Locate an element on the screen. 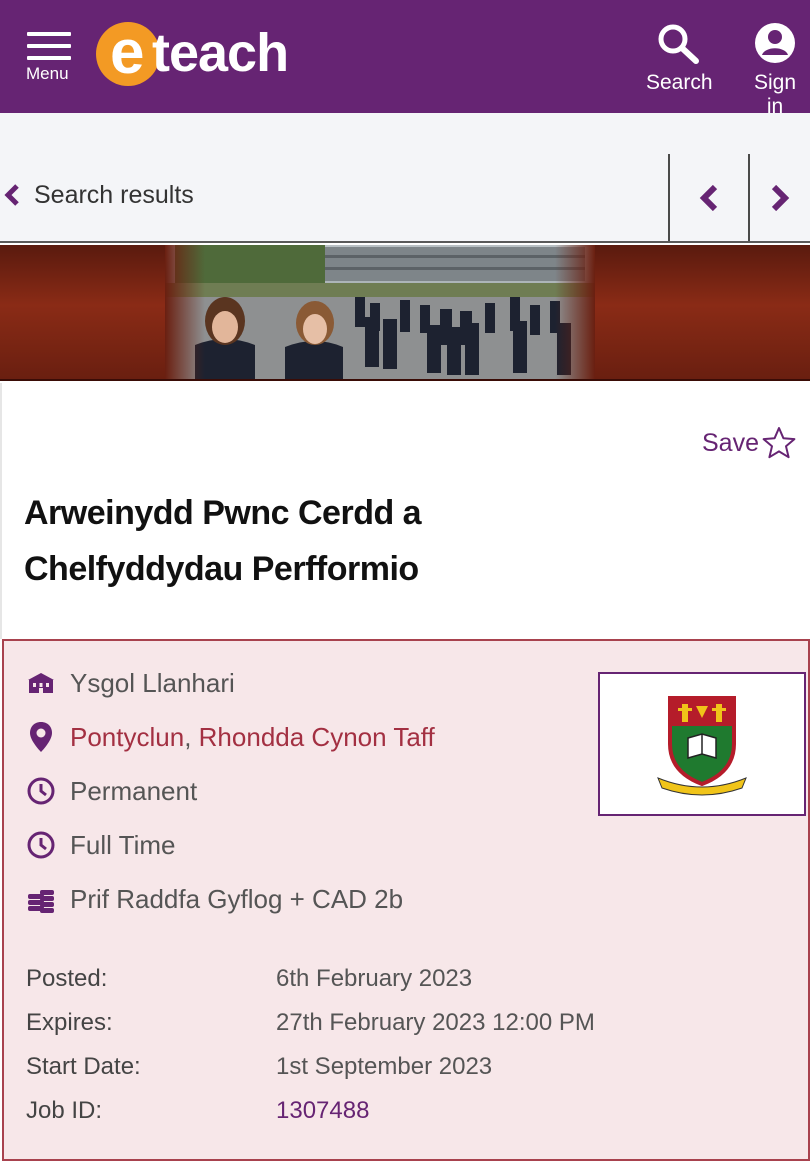 The height and width of the screenshot is (1169, 810). job-title-line-2: Chelfyddydau Perfformio is located at coordinates (221, 569).